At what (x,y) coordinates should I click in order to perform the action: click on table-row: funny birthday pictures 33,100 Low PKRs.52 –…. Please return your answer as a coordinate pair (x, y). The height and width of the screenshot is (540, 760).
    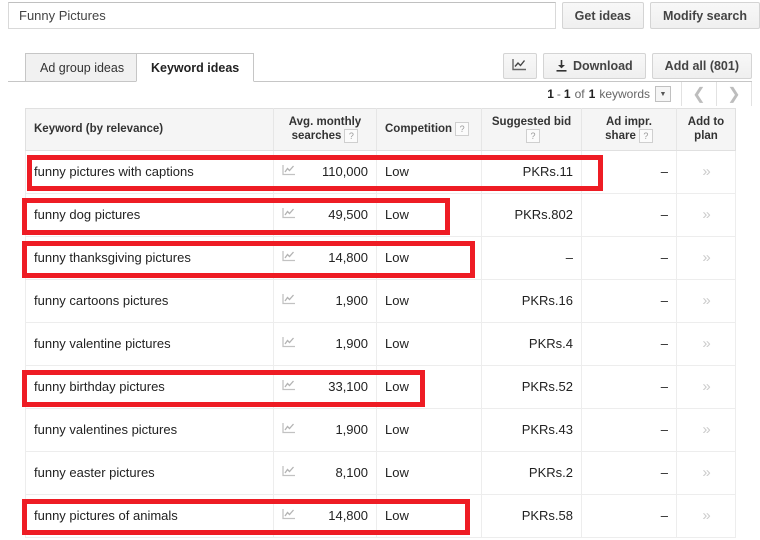
    Looking at the image, I should click on (380, 387).